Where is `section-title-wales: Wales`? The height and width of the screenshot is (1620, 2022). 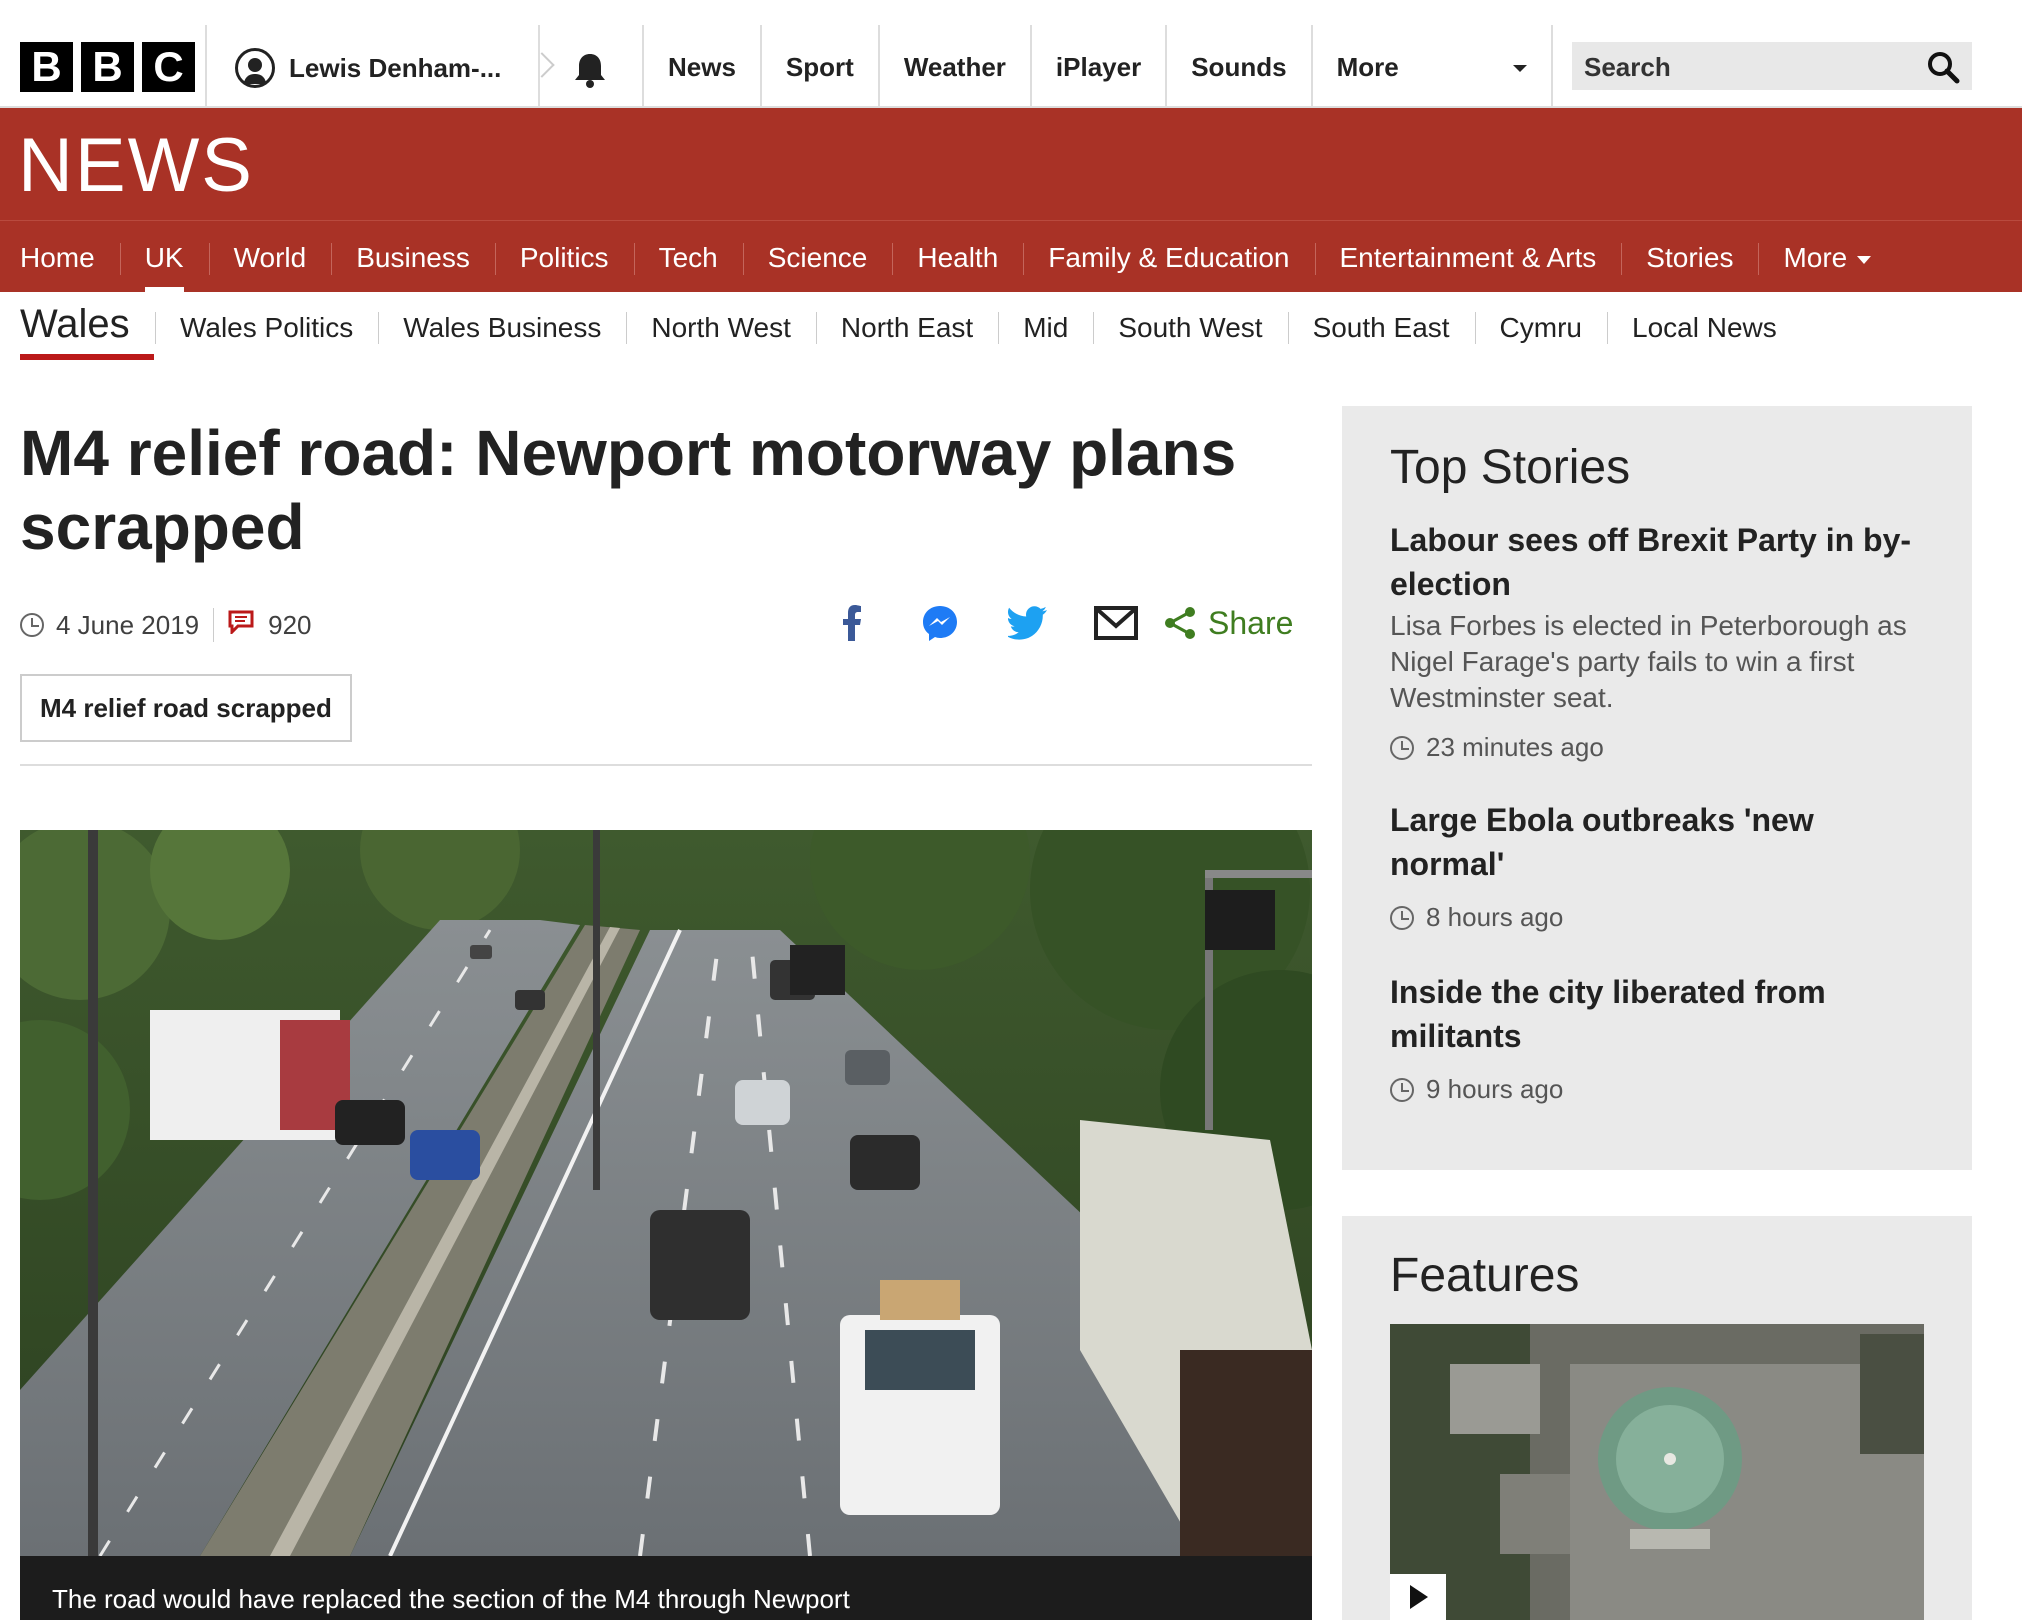 section-title-wales: Wales is located at coordinates (87, 331).